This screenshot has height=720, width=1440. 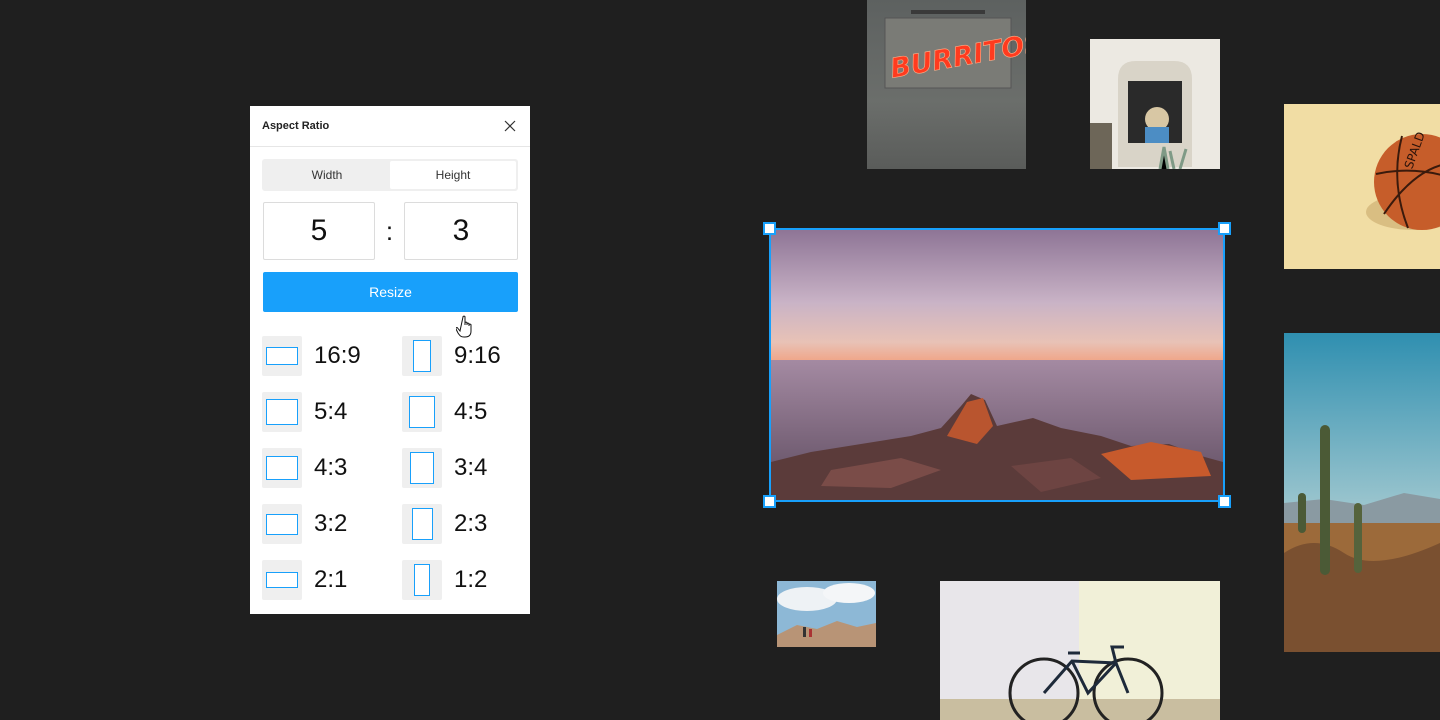 What do you see at coordinates (331, 579) in the screenshot?
I see `preset-label: 2:1` at bounding box center [331, 579].